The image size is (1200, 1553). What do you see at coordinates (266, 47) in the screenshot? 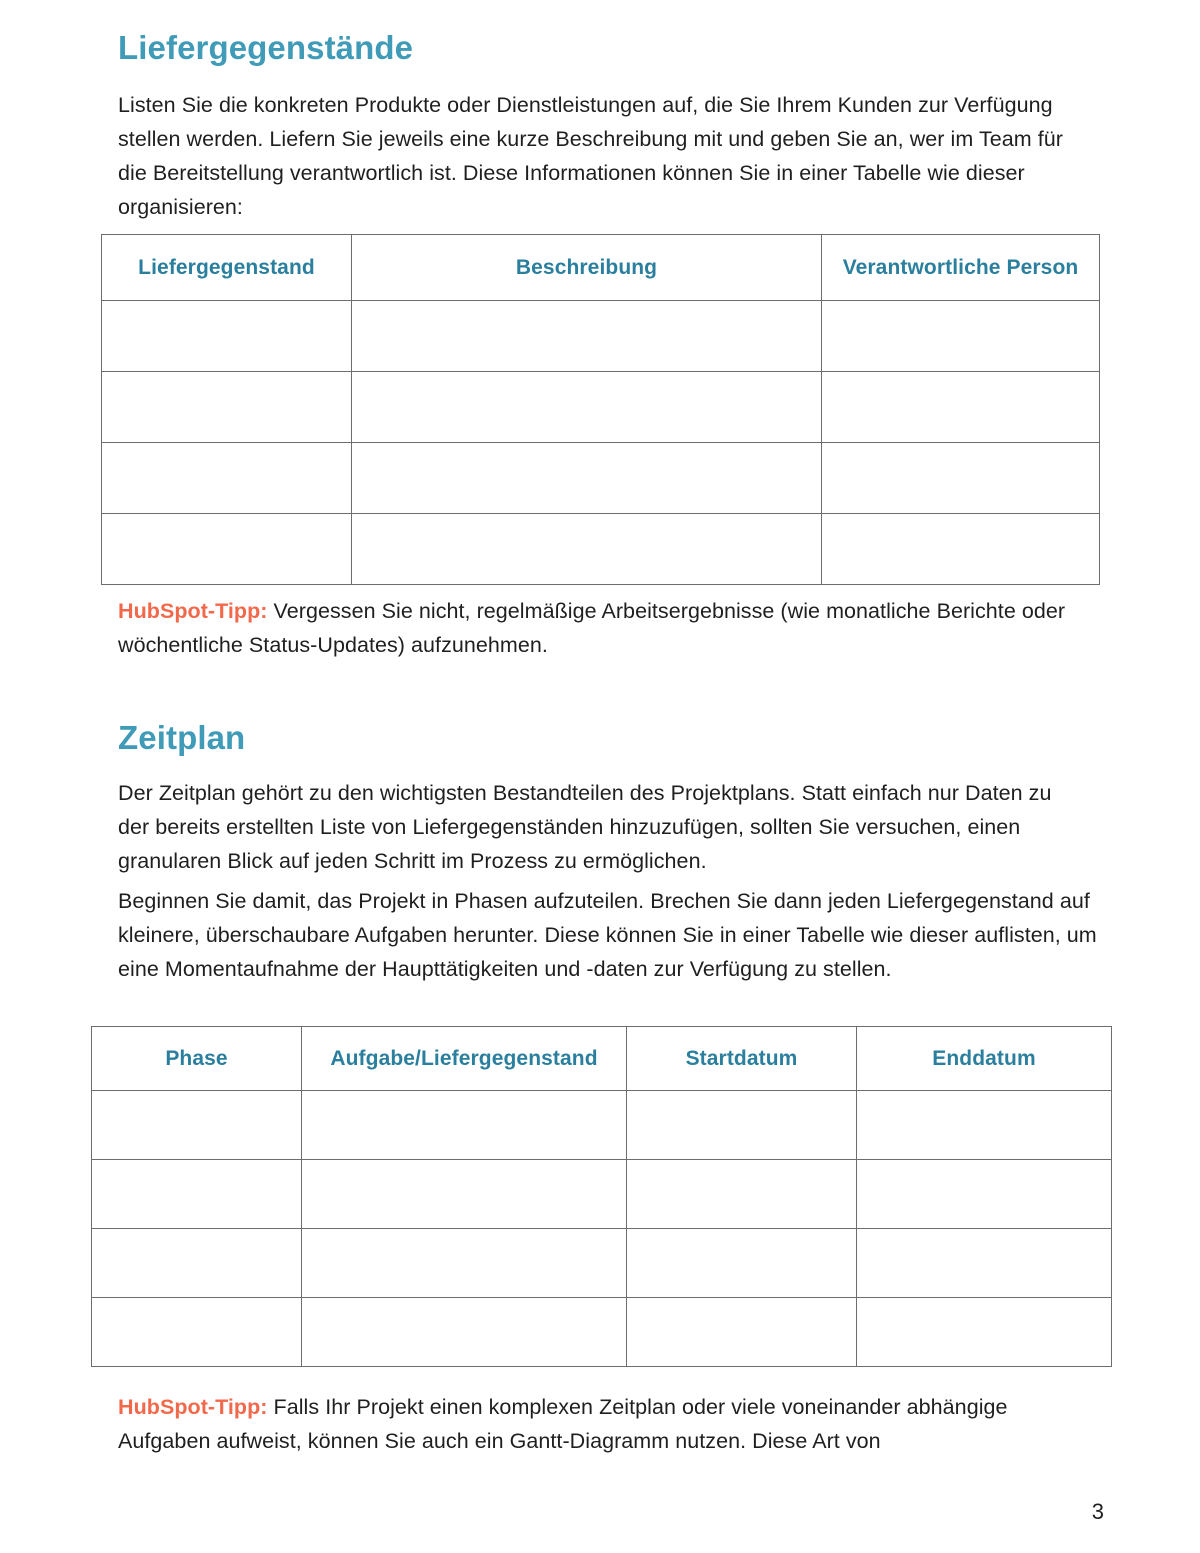
I see `section-title-liefergegenstaende: Liefergegenstände` at bounding box center [266, 47].